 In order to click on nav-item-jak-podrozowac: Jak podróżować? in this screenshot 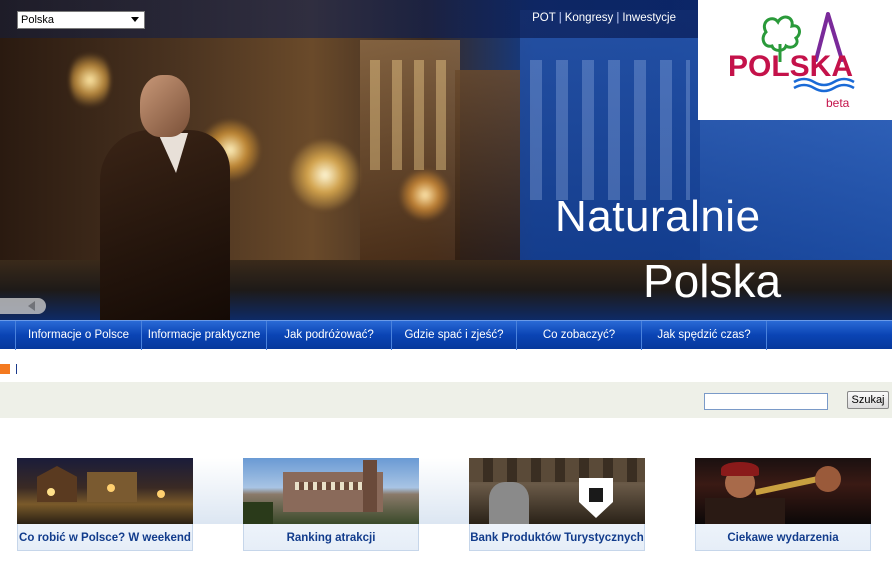, I will do `click(329, 335)`.